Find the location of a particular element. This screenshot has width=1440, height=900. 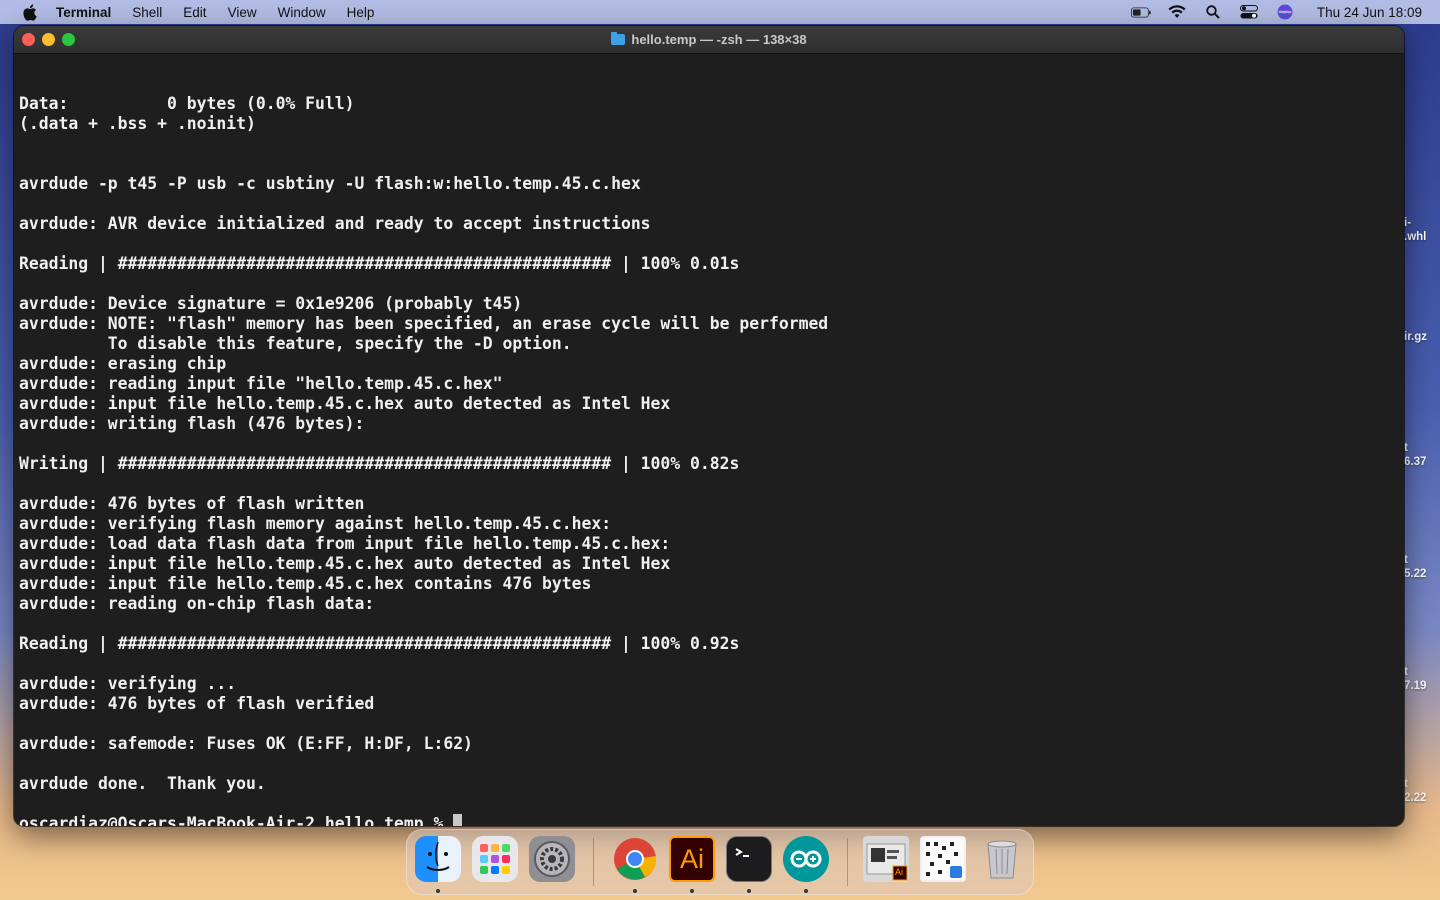

terminal-line: avrdude: writing flash (476 bytes): is located at coordinates (192, 423).